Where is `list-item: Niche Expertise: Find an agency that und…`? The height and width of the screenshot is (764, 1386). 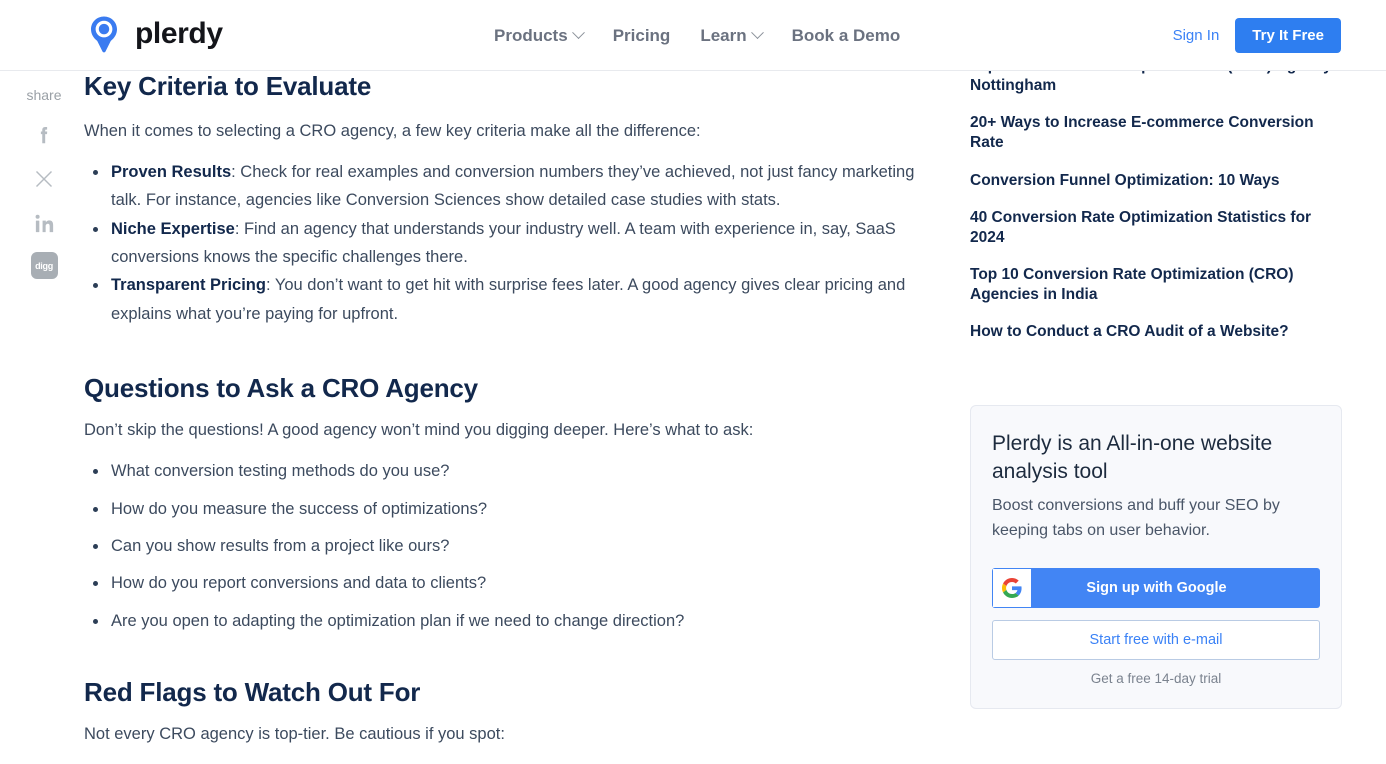 list-item: Niche Expertise: Find an agency that und… is located at coordinates (506, 243).